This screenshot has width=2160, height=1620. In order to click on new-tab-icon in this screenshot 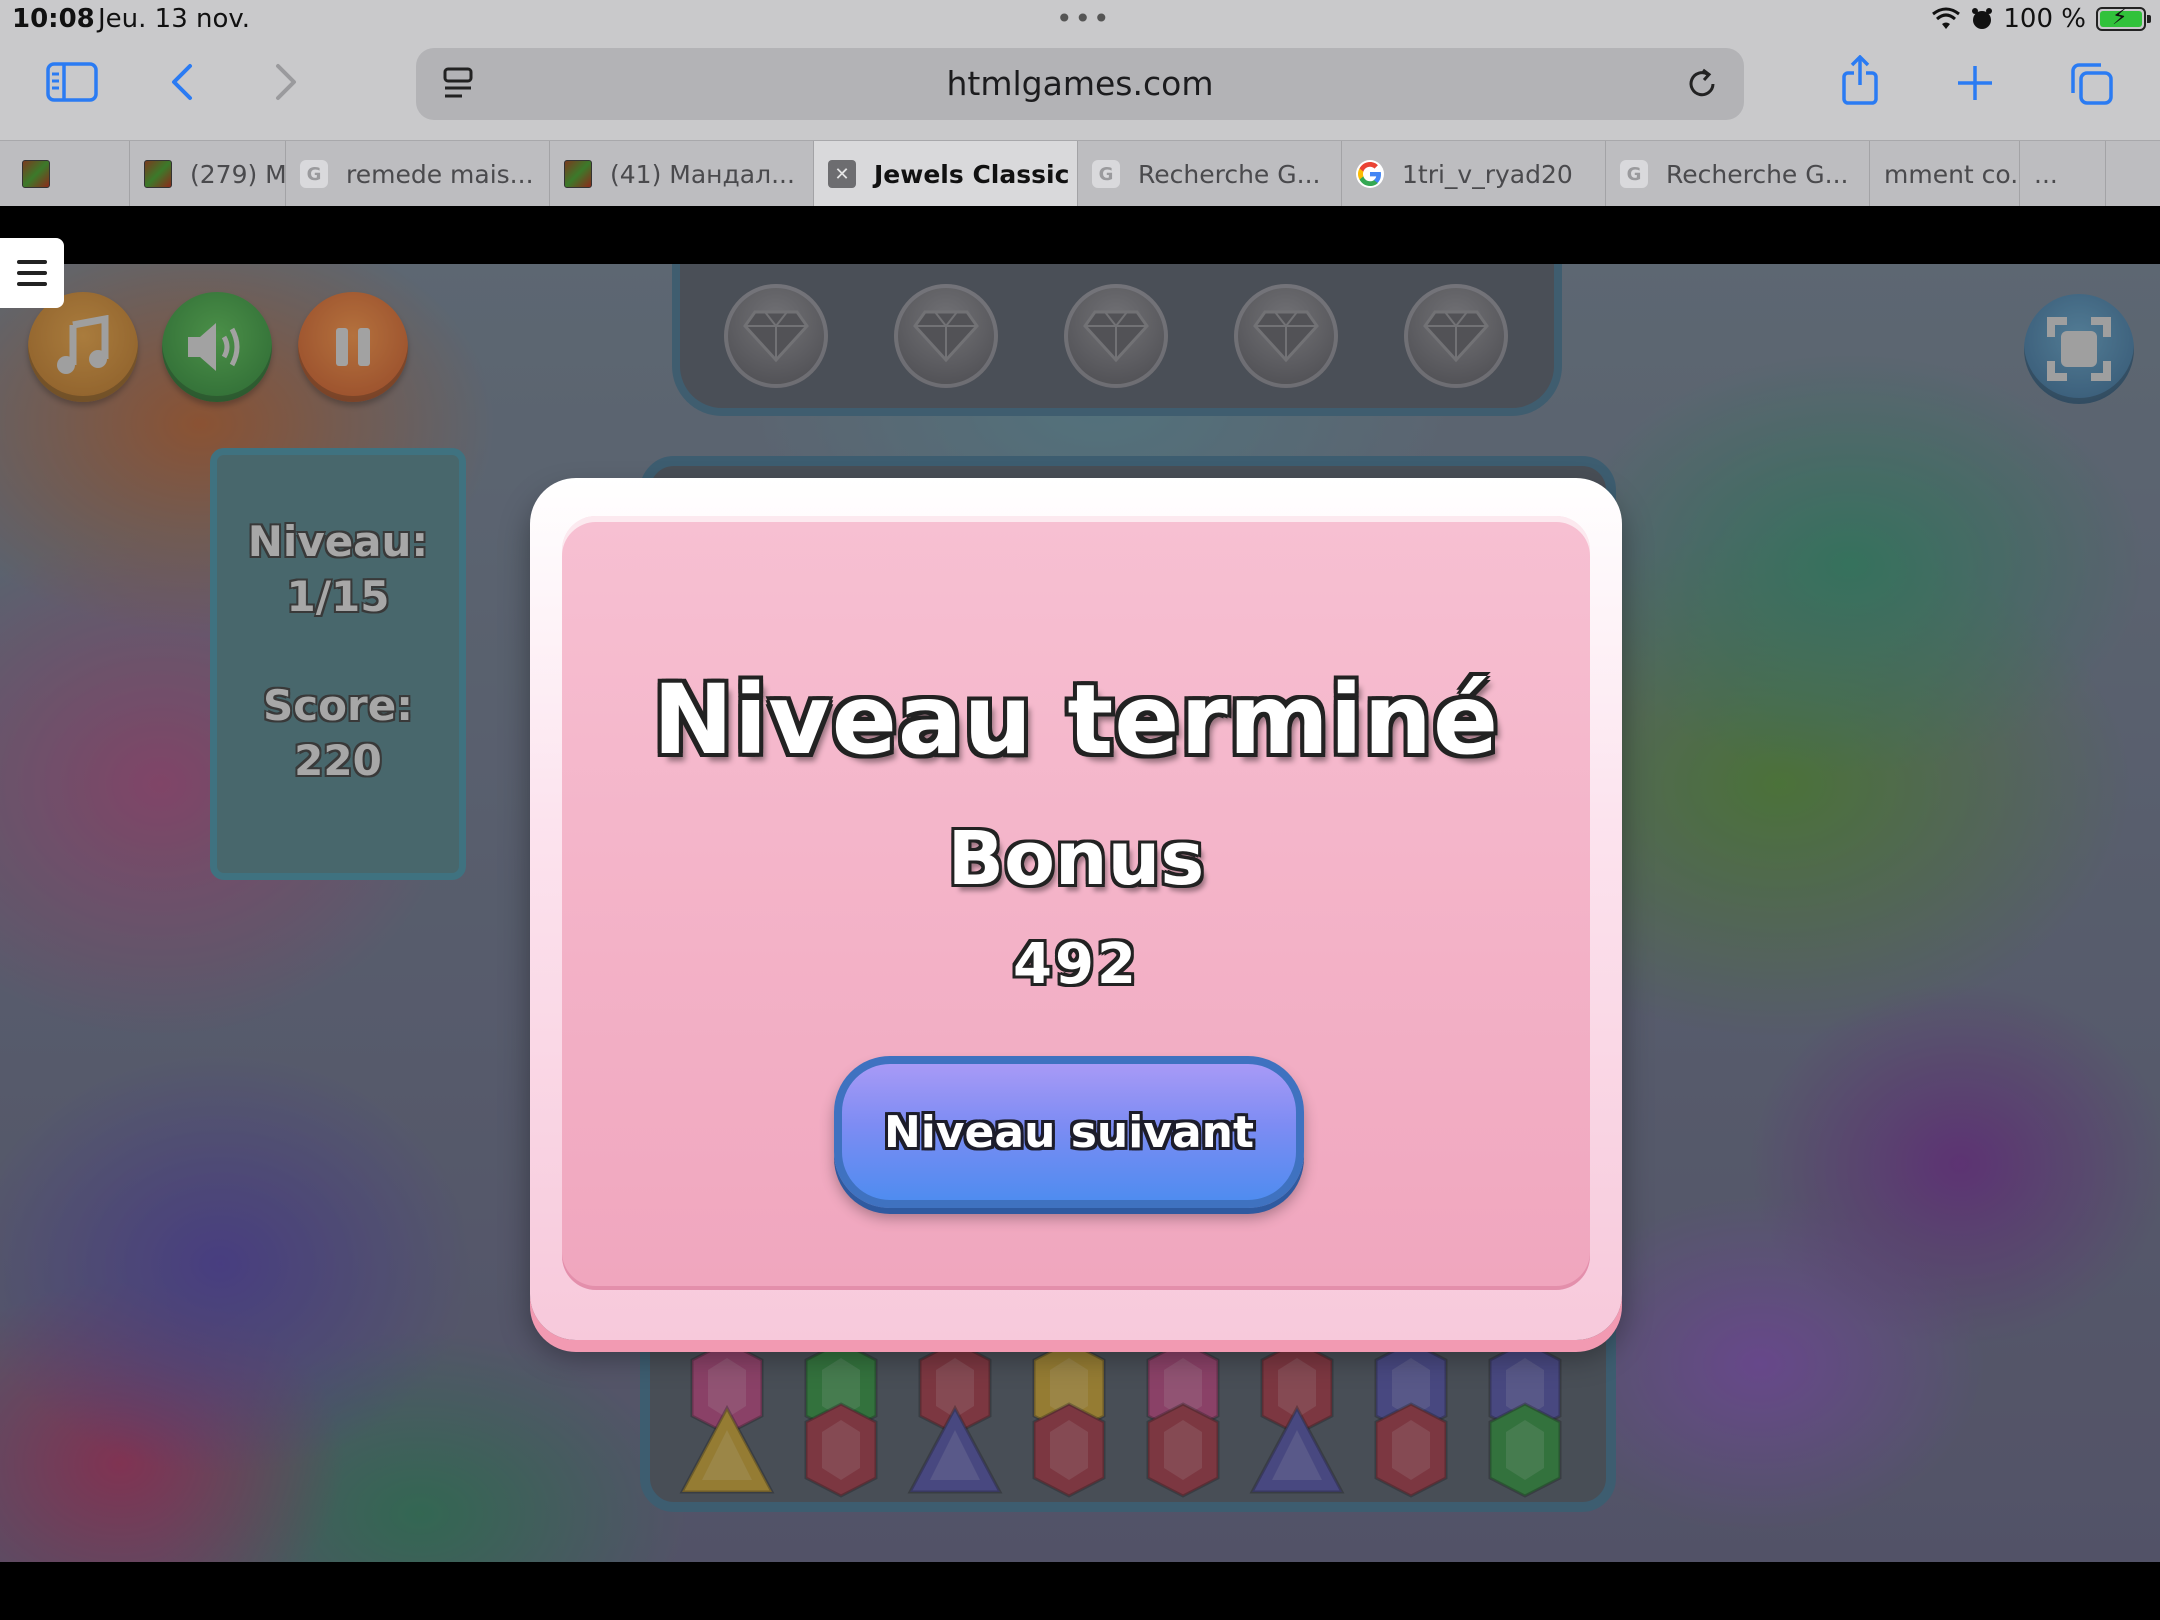, I will do `click(1975, 83)`.